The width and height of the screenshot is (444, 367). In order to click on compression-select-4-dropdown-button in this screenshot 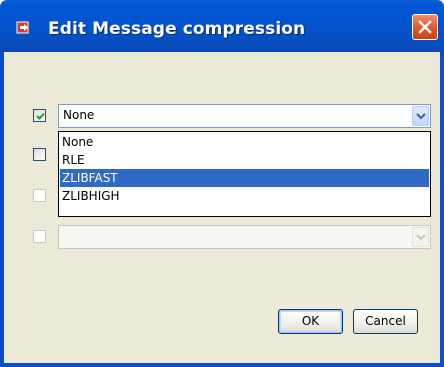, I will do `click(420, 237)`.